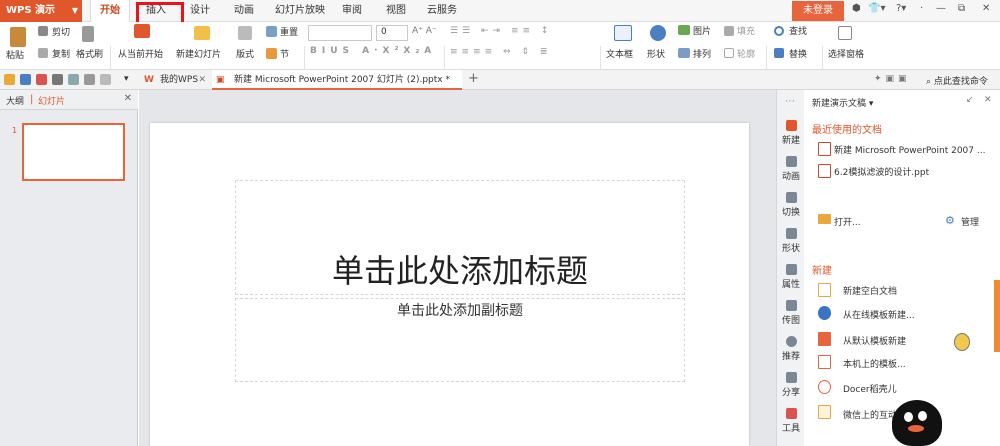 The height and width of the screenshot is (446, 1000). Describe the element at coordinates (824, 362) in the screenshot. I see `local-template-icon` at that location.